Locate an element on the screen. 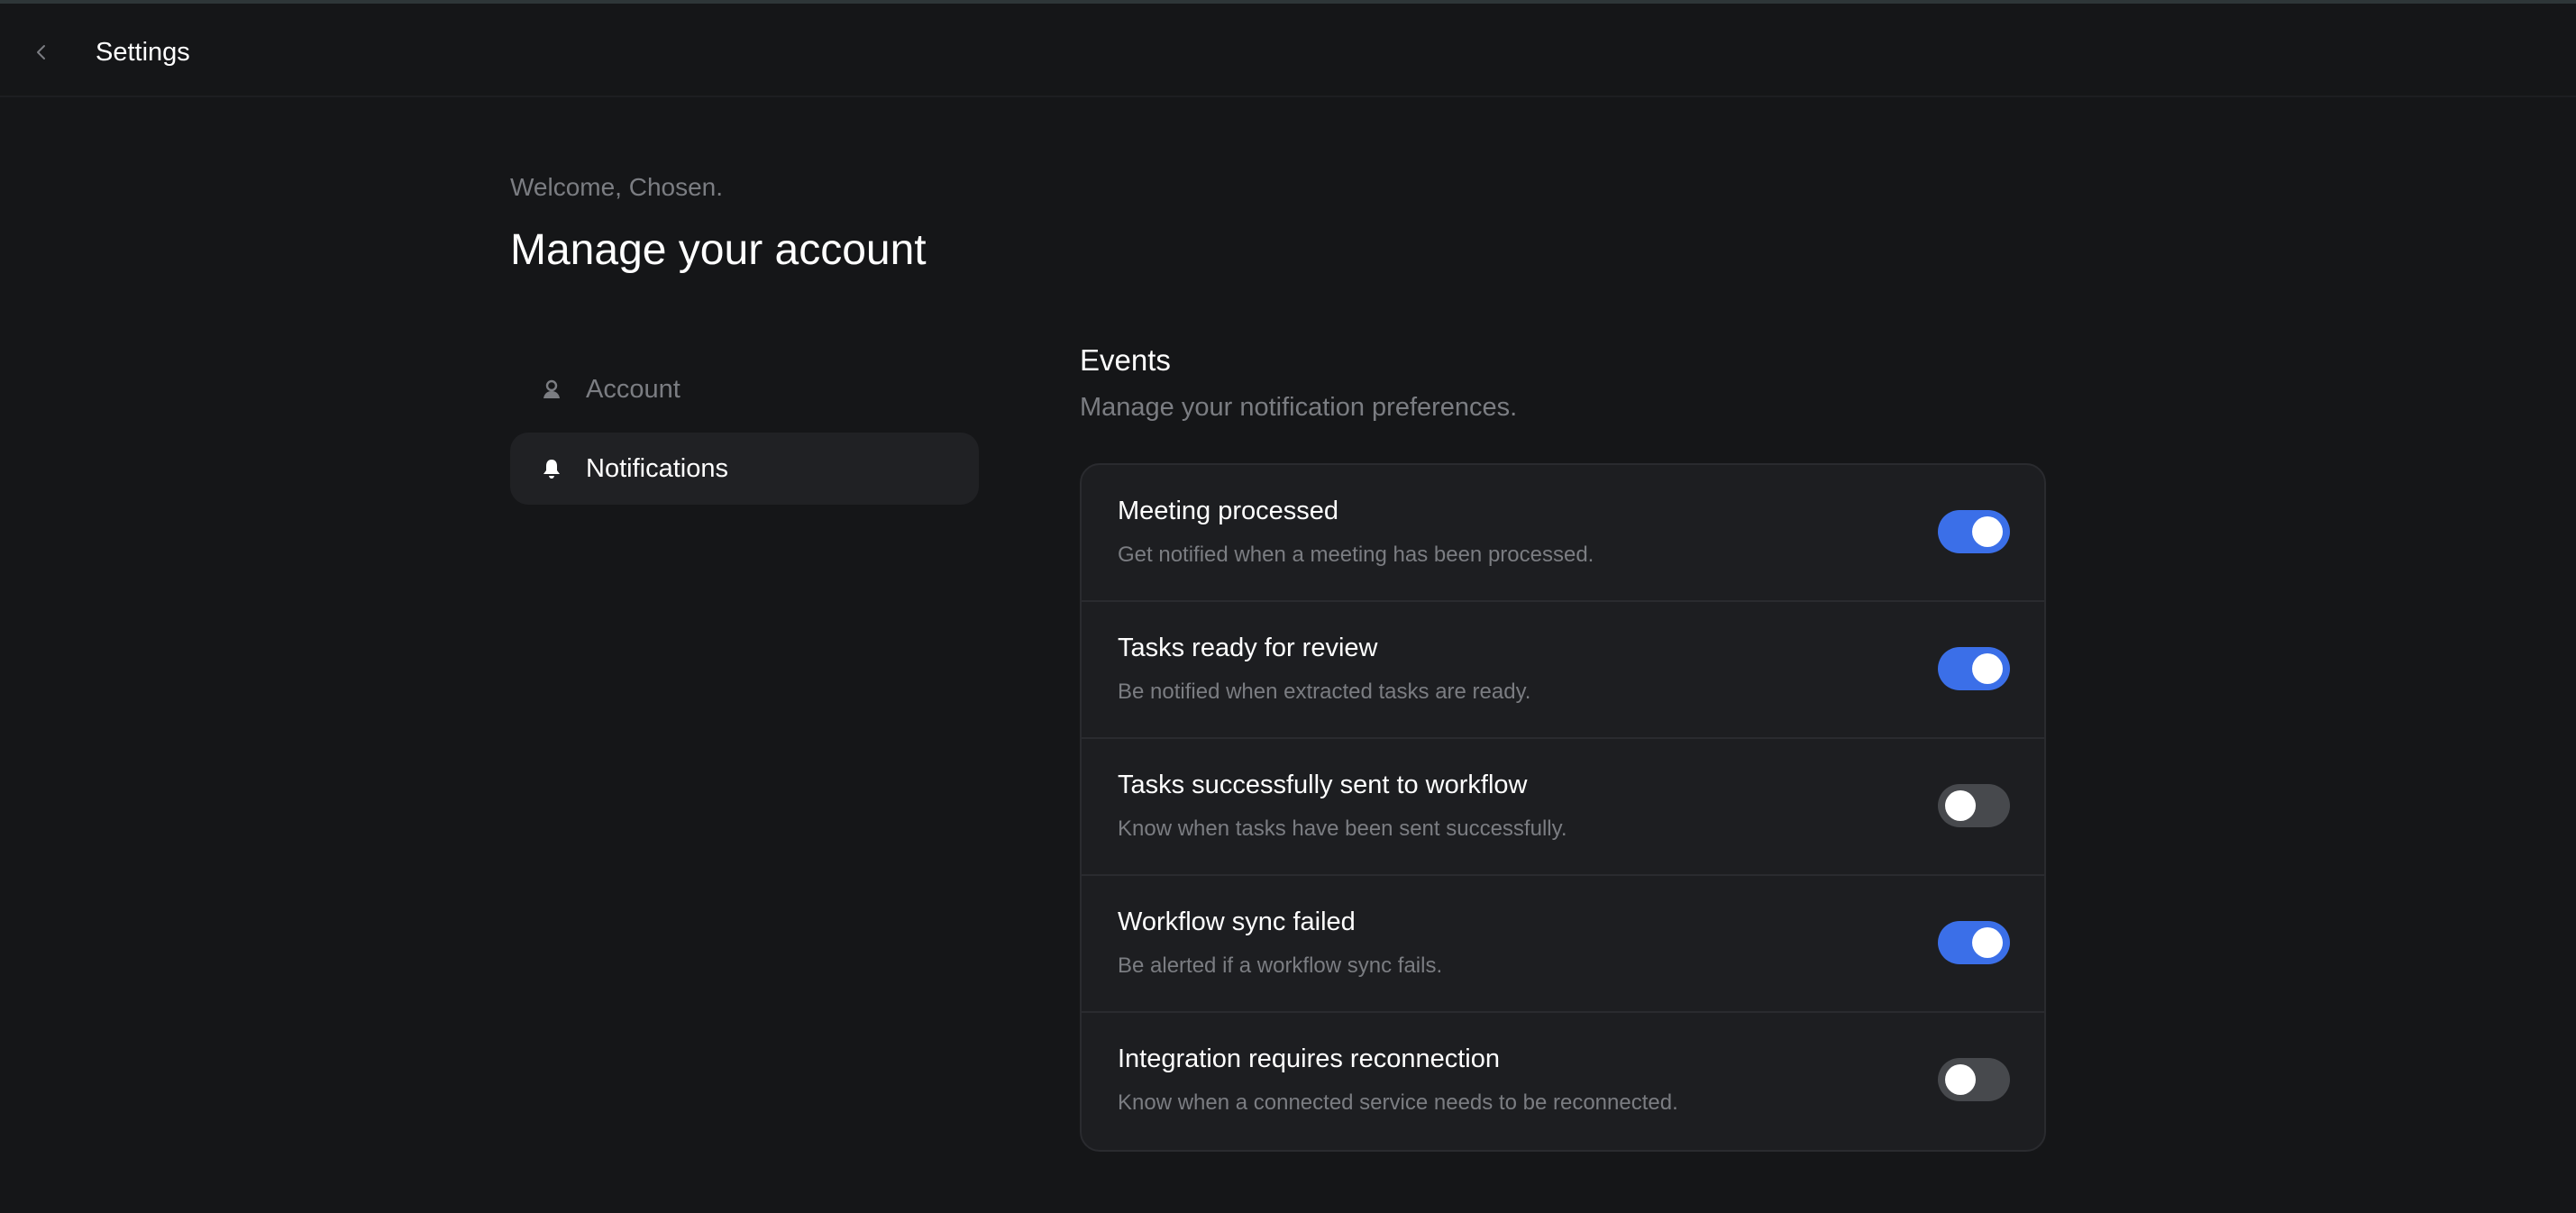  event-title: Workflow sync failed is located at coordinates (1237, 921).